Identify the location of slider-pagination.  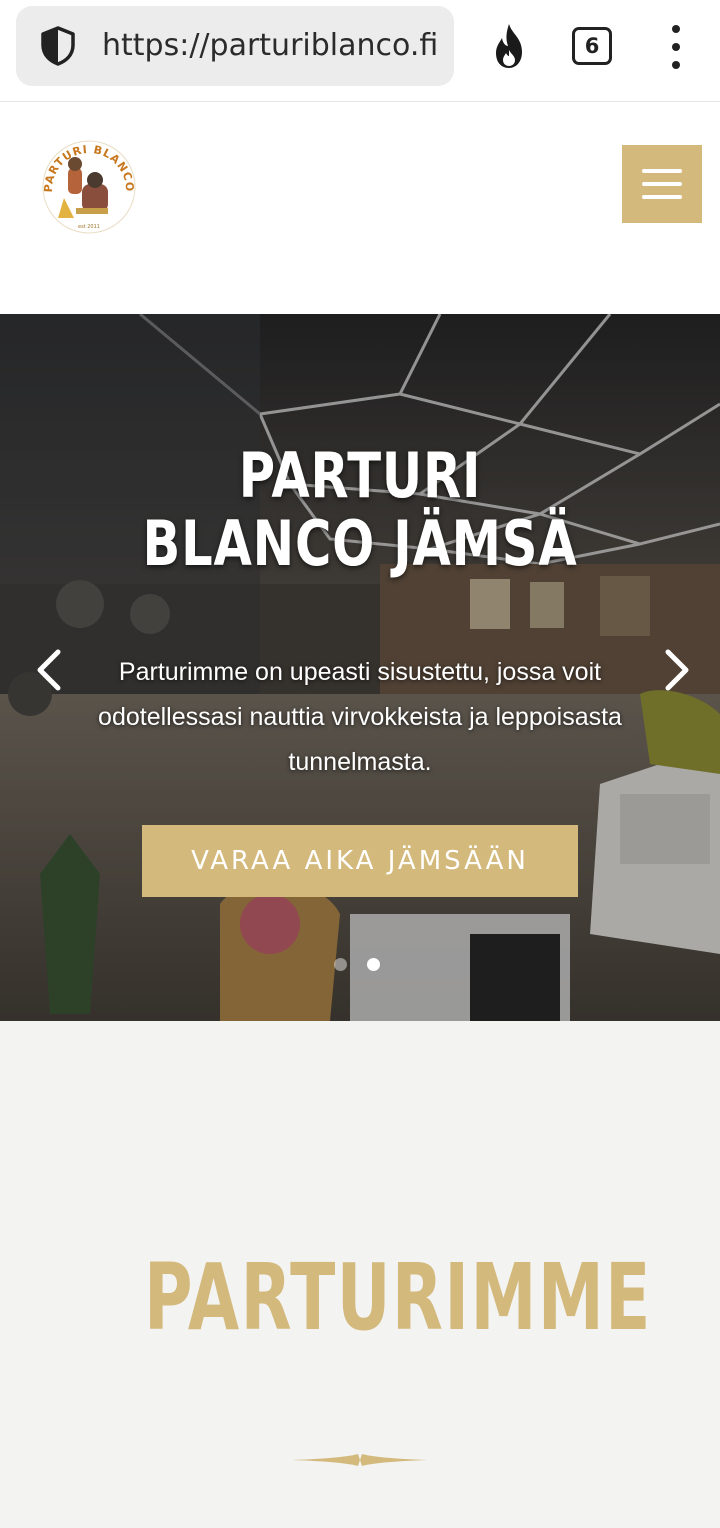
(357, 964).